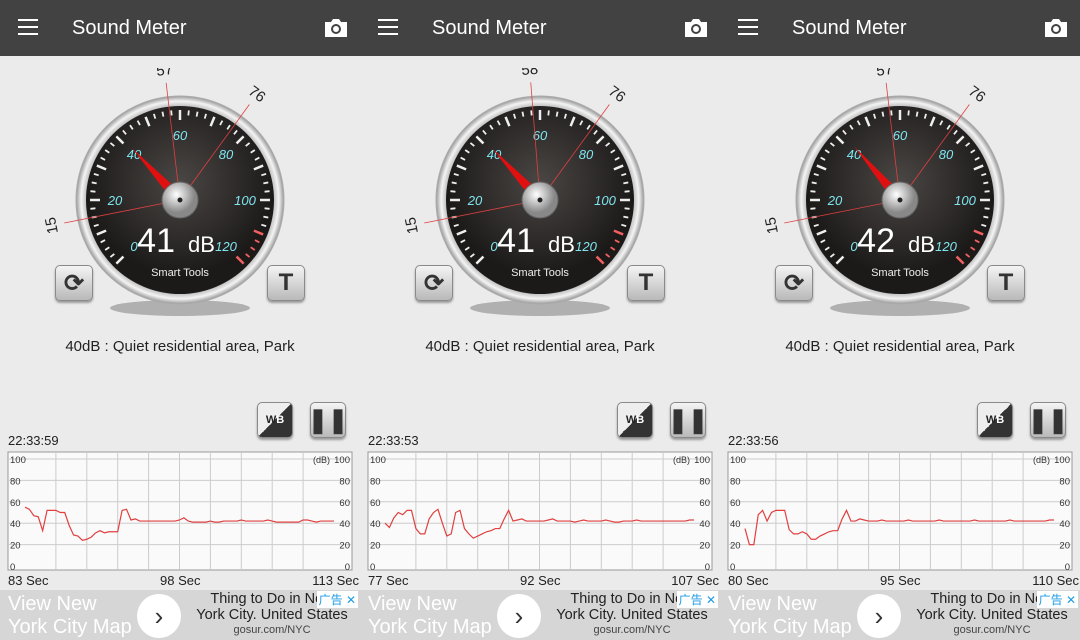  I want to click on y-tick-left: 40, so click(15, 524).